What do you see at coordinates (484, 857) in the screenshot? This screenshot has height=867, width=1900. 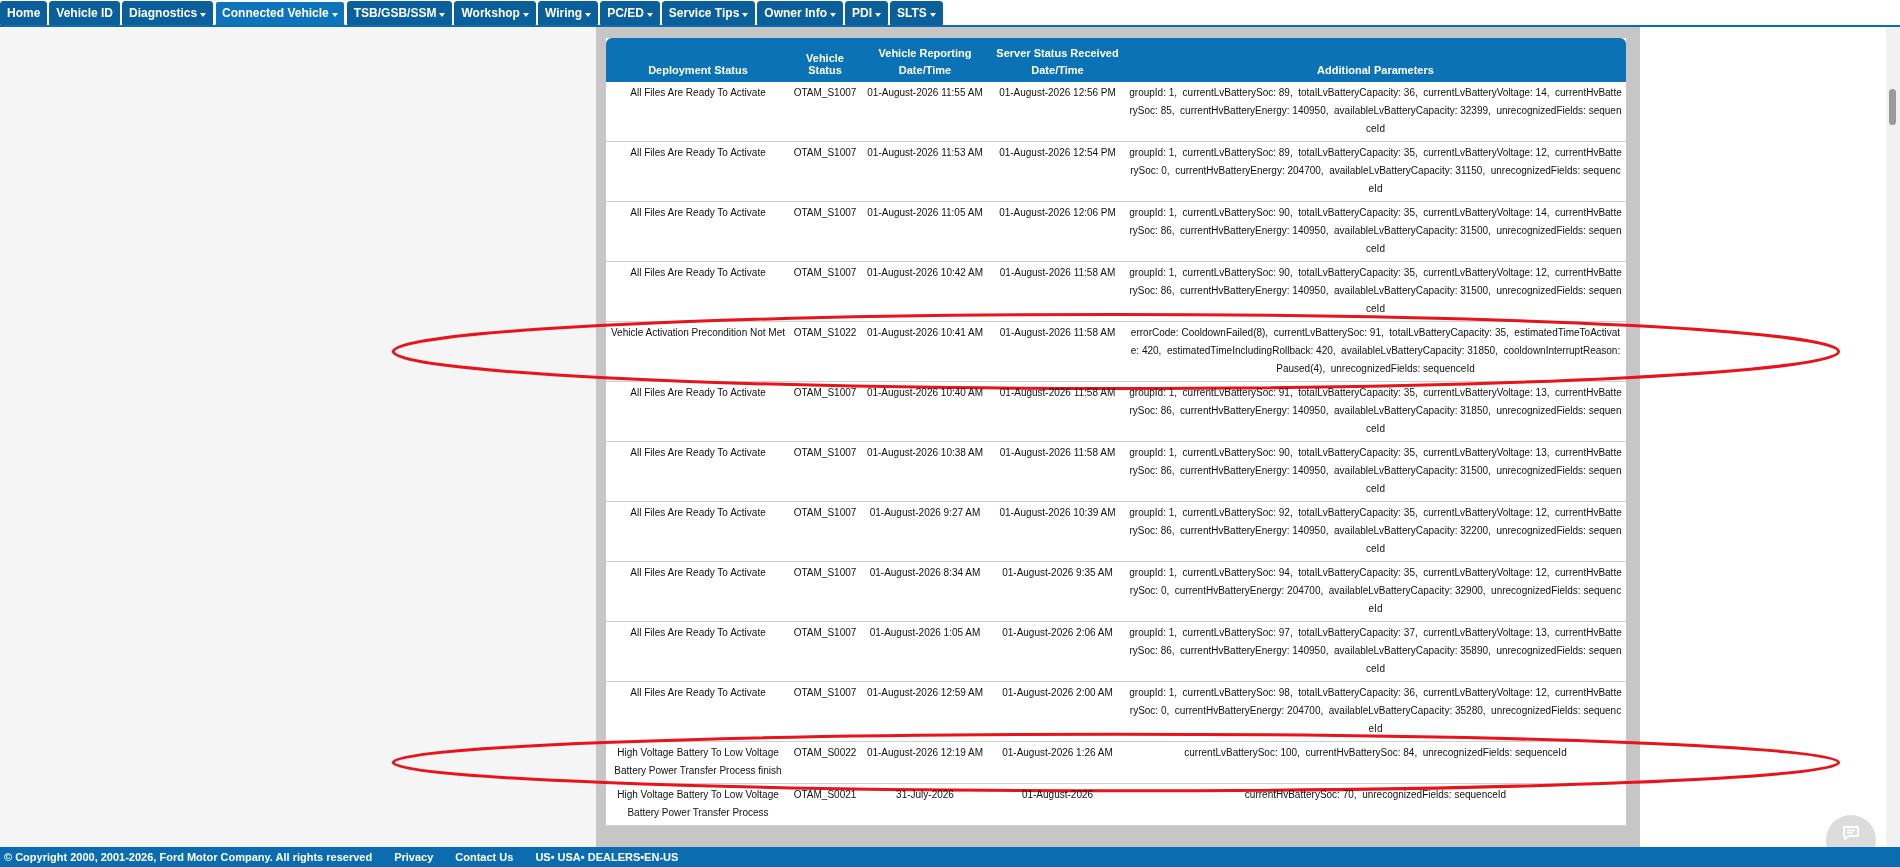 I see `footer-link: Contact Us` at bounding box center [484, 857].